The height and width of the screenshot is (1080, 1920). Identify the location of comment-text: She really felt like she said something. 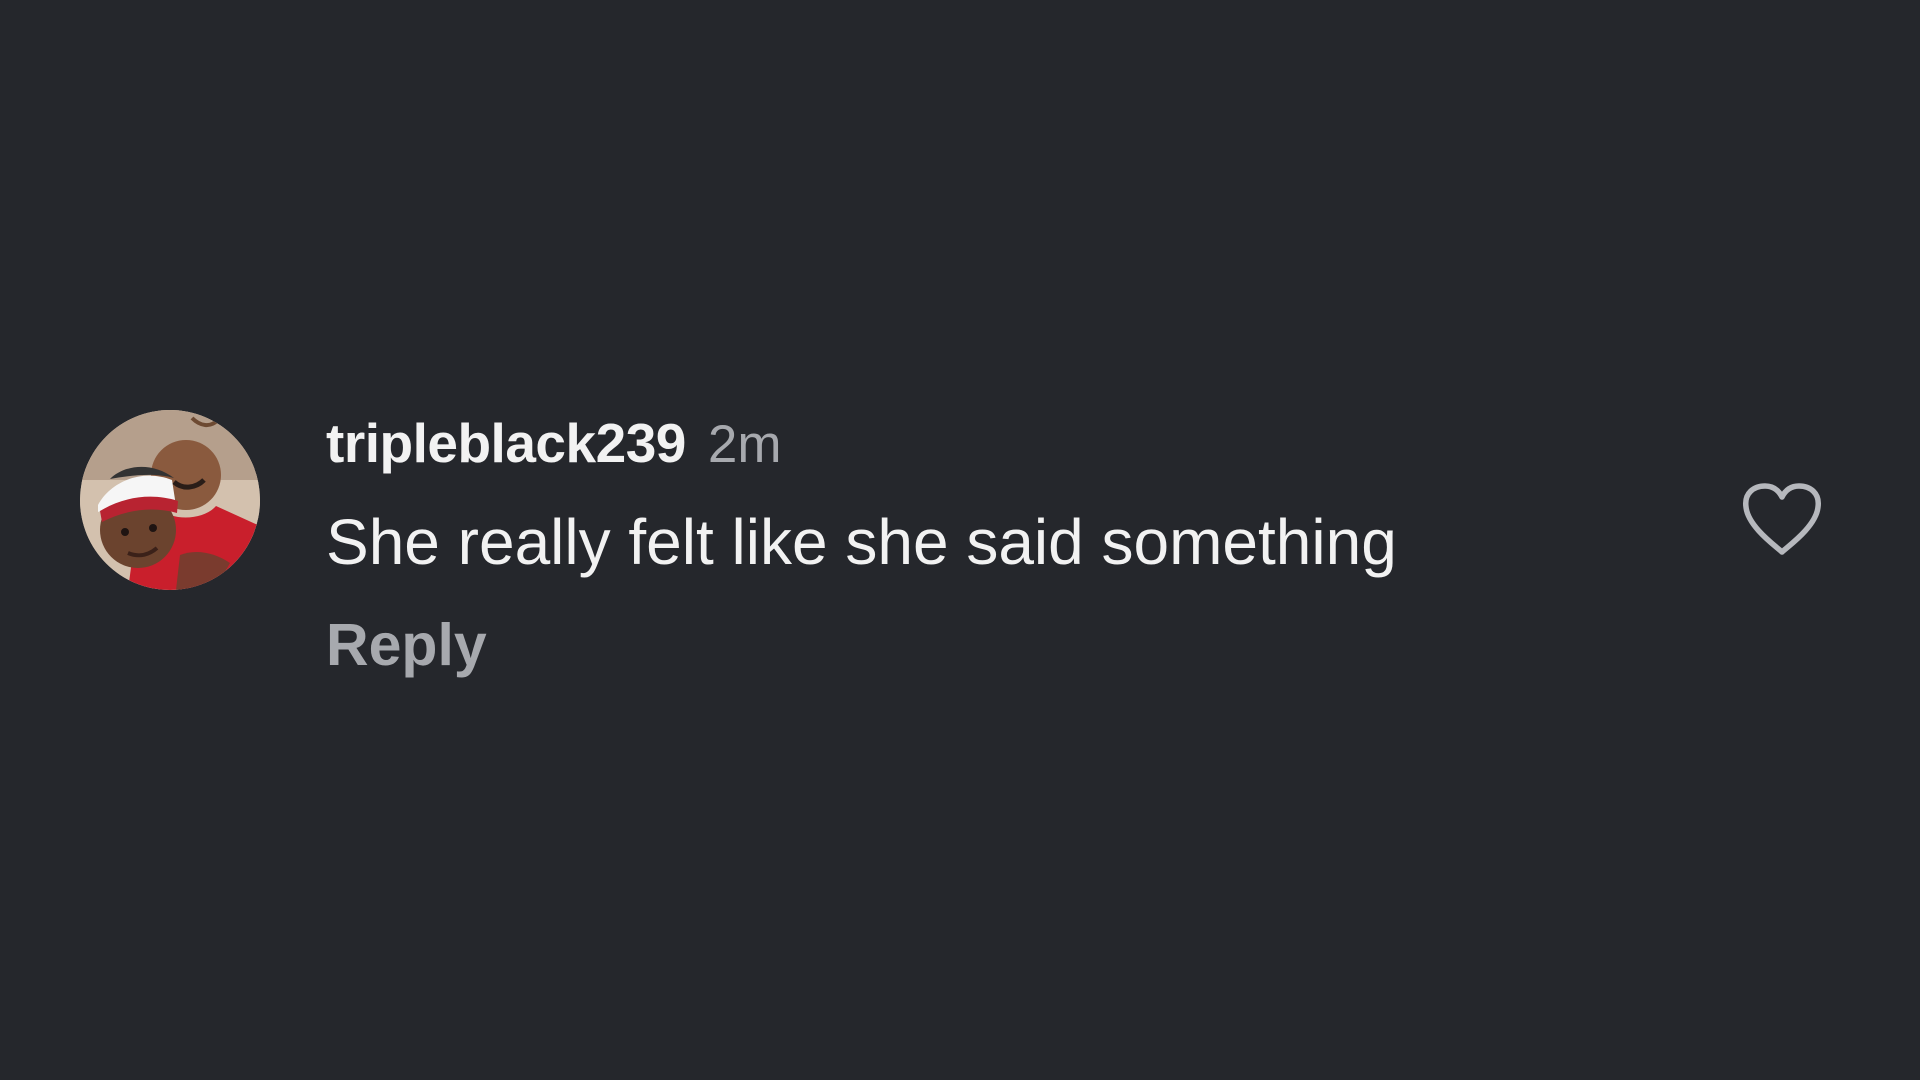
(861, 542).